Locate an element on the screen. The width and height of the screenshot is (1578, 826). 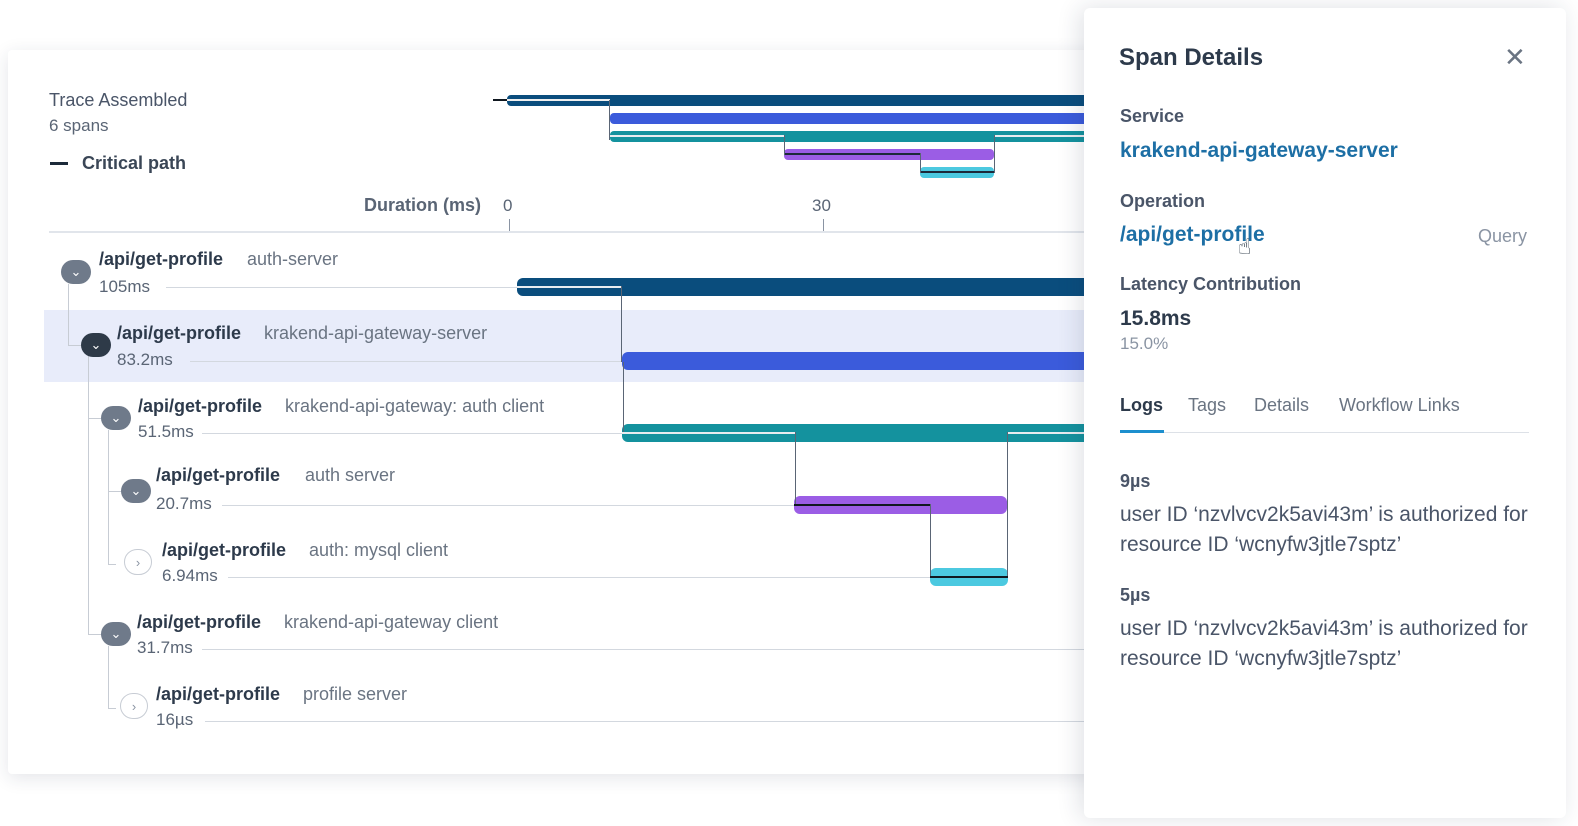
span-duration: 31.7ms is located at coordinates (165, 647).